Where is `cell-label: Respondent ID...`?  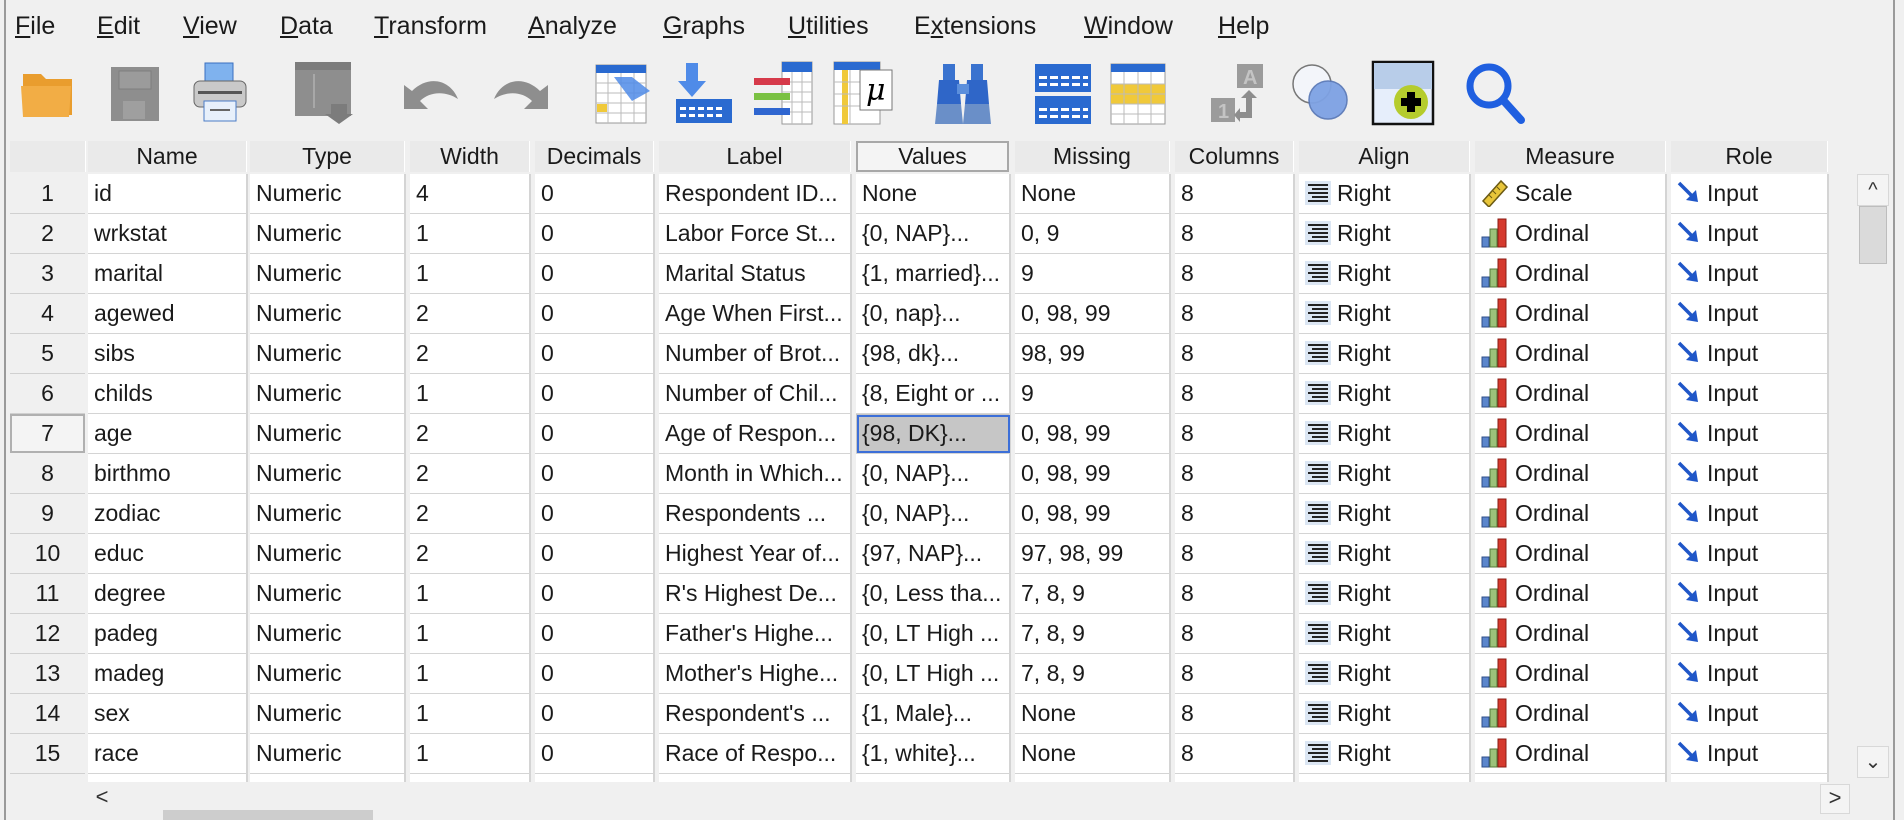
cell-label: Respondent ID... is located at coordinates (755, 194).